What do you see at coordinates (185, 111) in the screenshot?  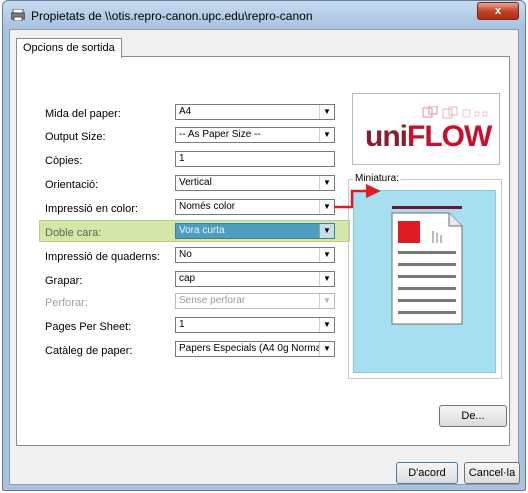 I see `select-value: A4` at bounding box center [185, 111].